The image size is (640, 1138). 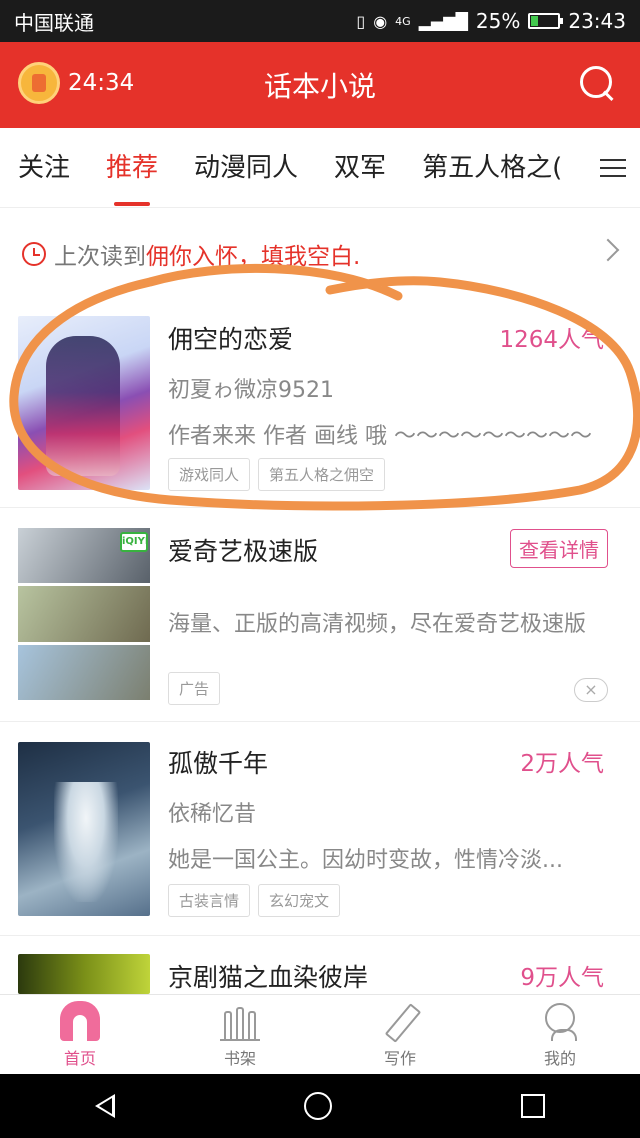 I want to click on book-title: 佣空的恋爱, so click(x=231, y=339).